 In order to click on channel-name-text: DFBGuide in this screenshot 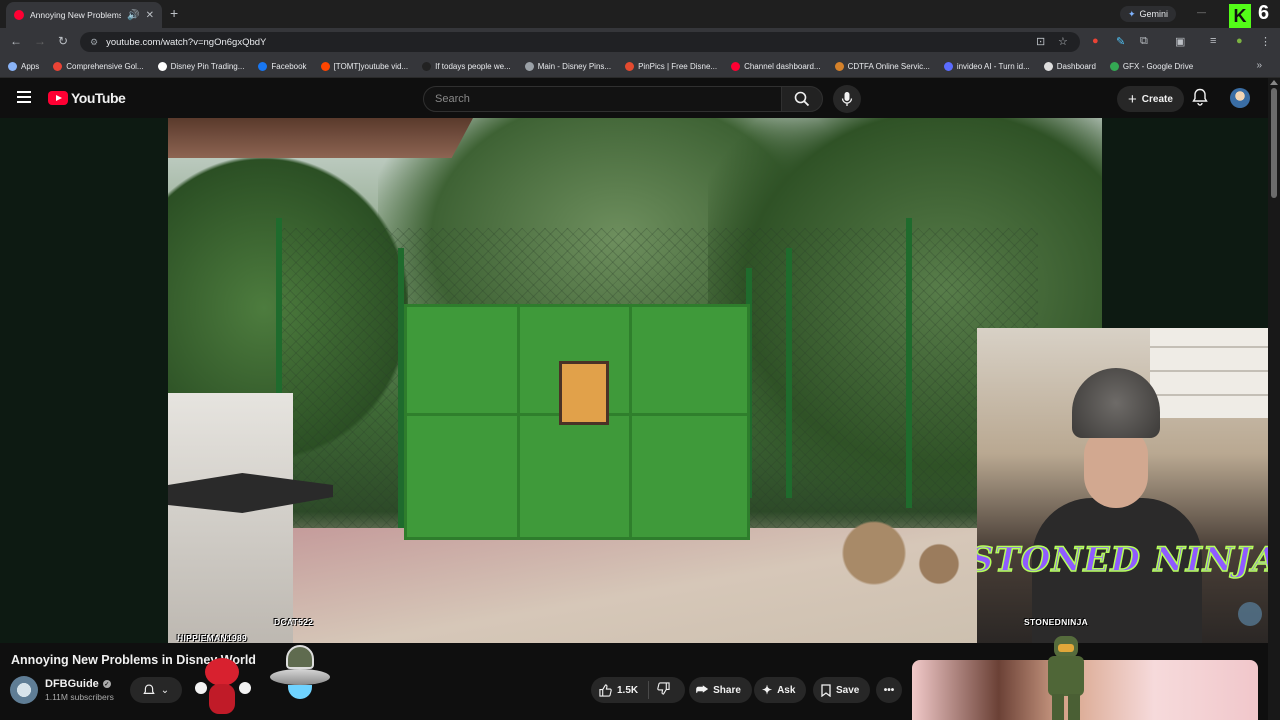, I will do `click(72, 684)`.